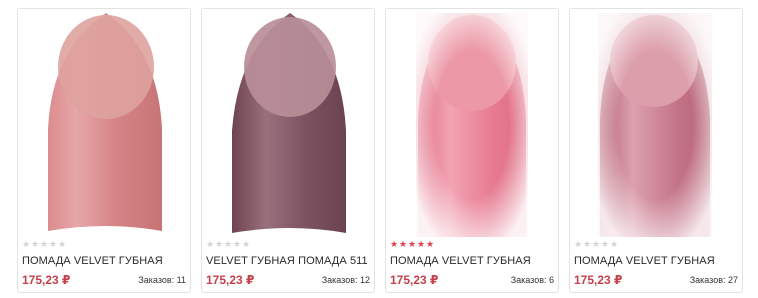 The image size is (758, 298). Describe the element at coordinates (345, 280) in the screenshot. I see `orders-count: Заказов: 12` at that location.